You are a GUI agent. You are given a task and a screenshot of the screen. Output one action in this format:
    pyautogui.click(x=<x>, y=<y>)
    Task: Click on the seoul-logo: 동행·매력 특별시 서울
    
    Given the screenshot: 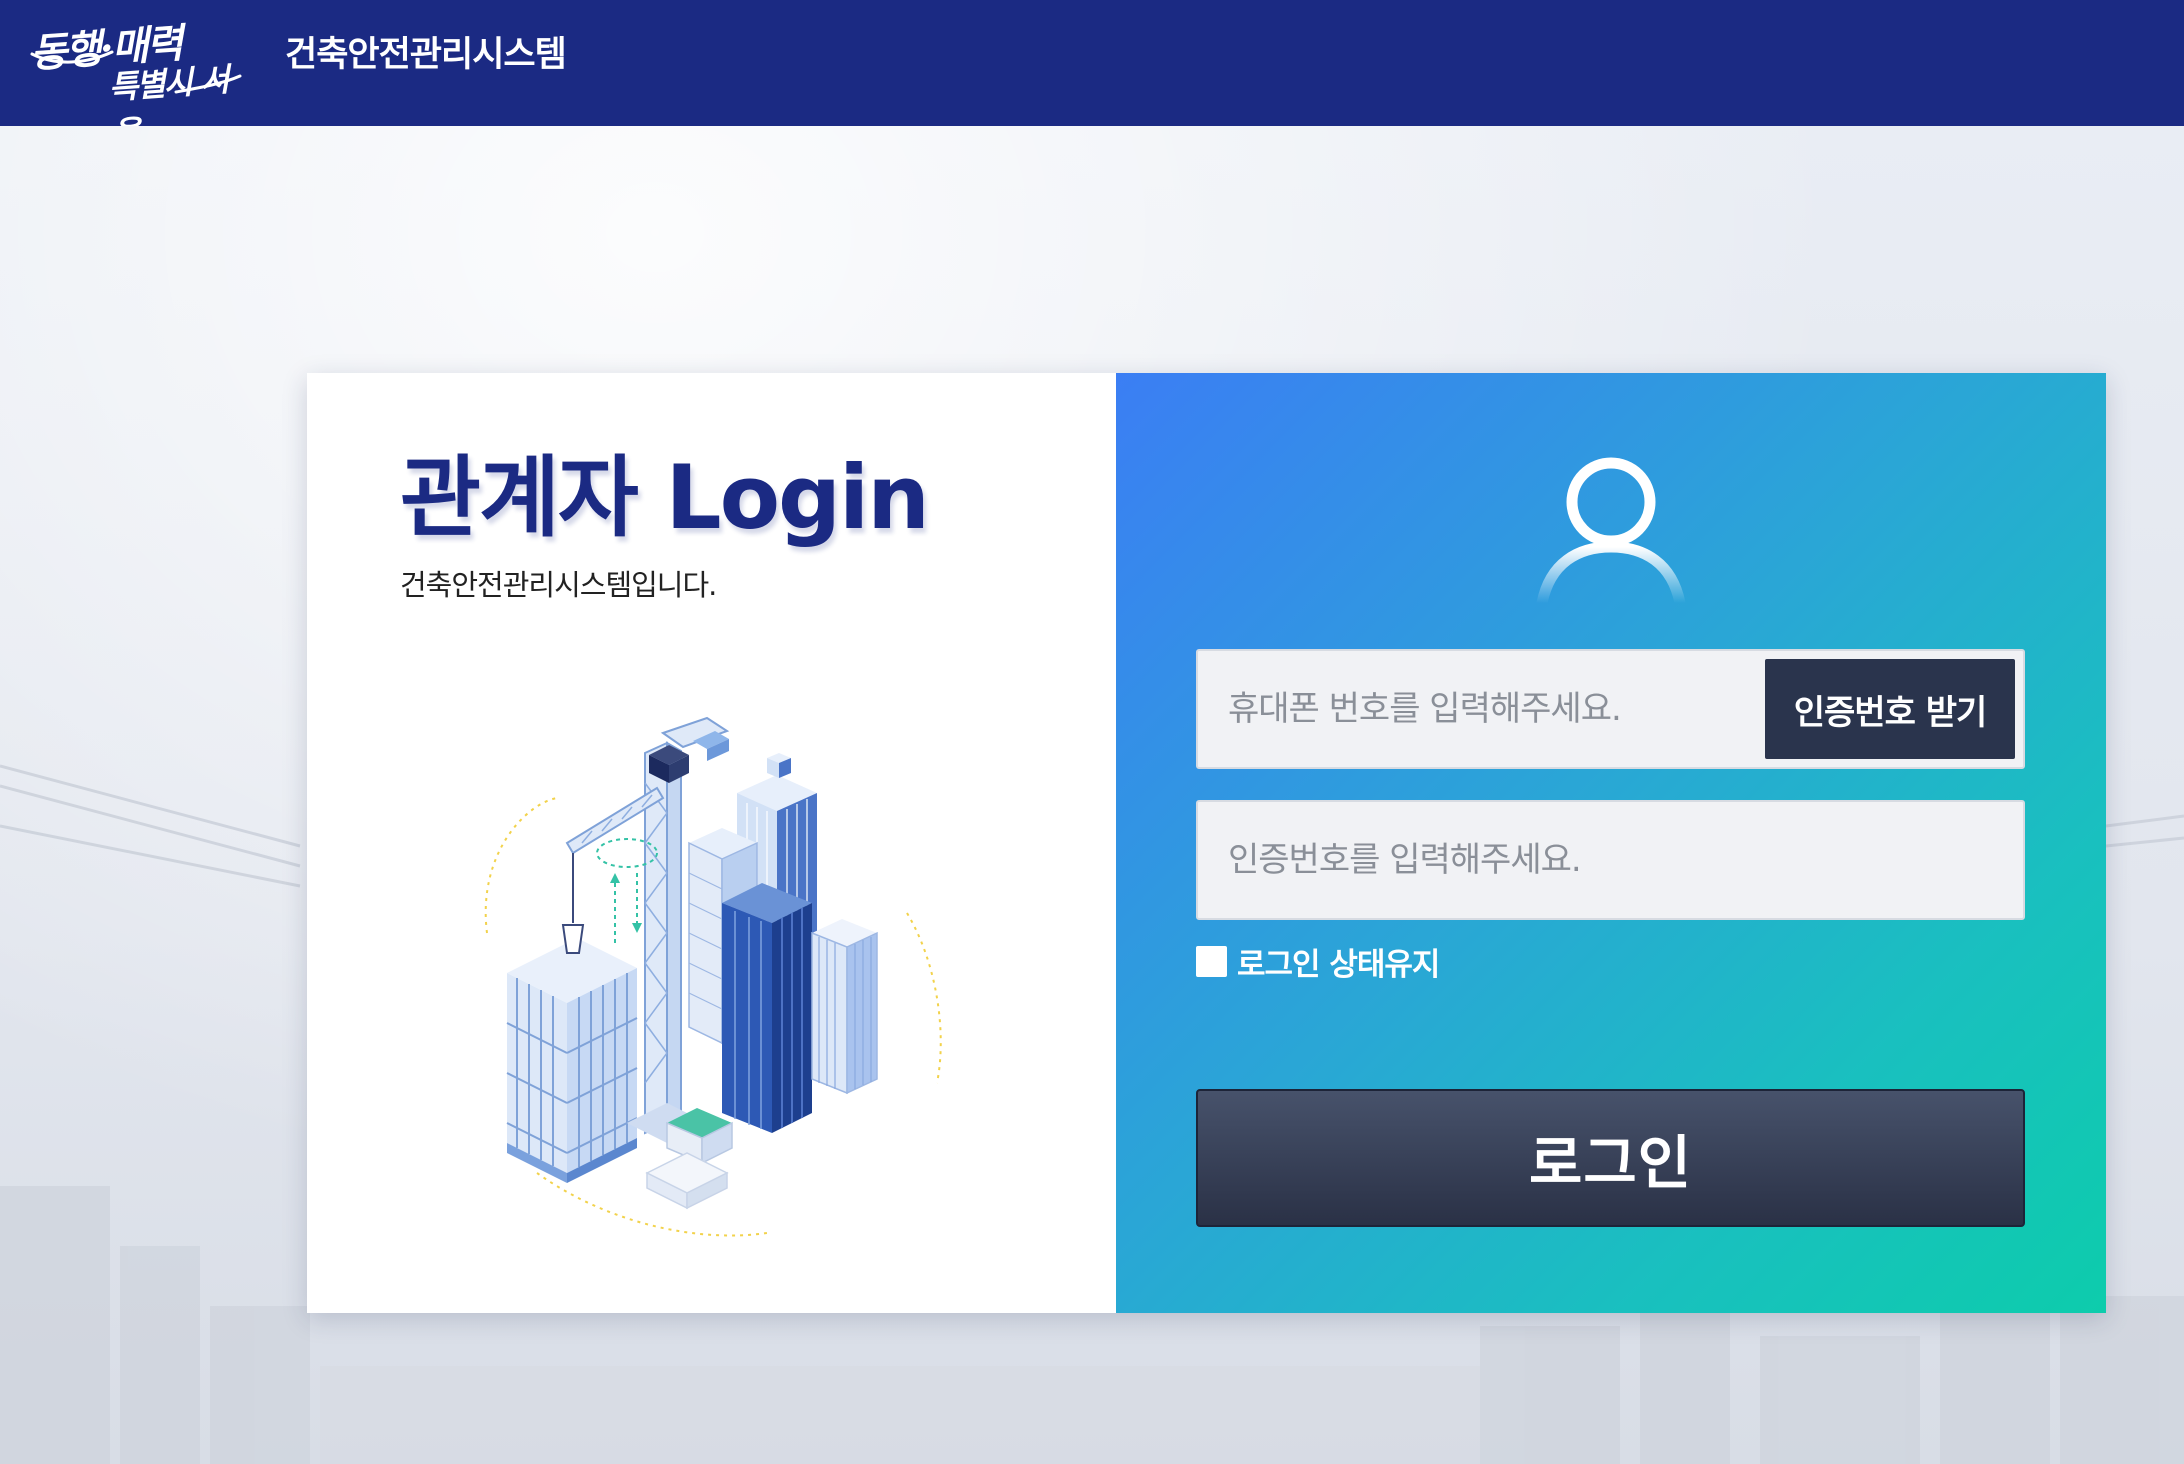 What is the action you would take?
    pyautogui.click(x=136, y=83)
    